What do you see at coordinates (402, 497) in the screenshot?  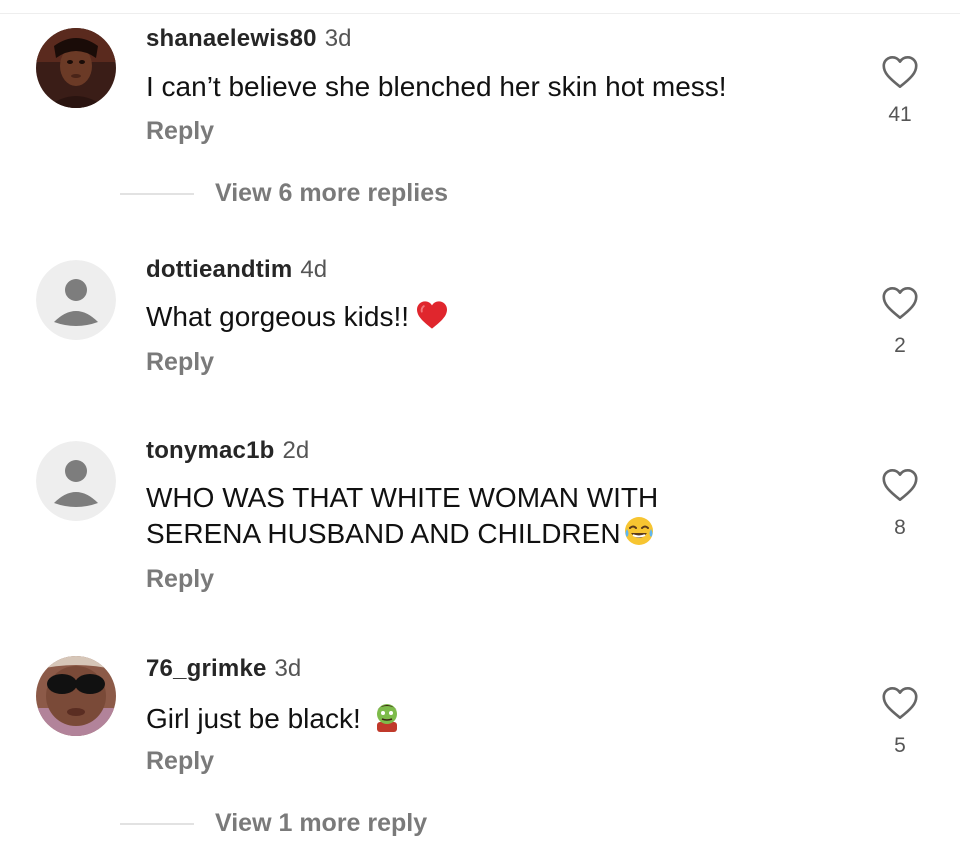 I see `comment-text-line: WHO WAS THAT WHITE WOMAN WITH` at bounding box center [402, 497].